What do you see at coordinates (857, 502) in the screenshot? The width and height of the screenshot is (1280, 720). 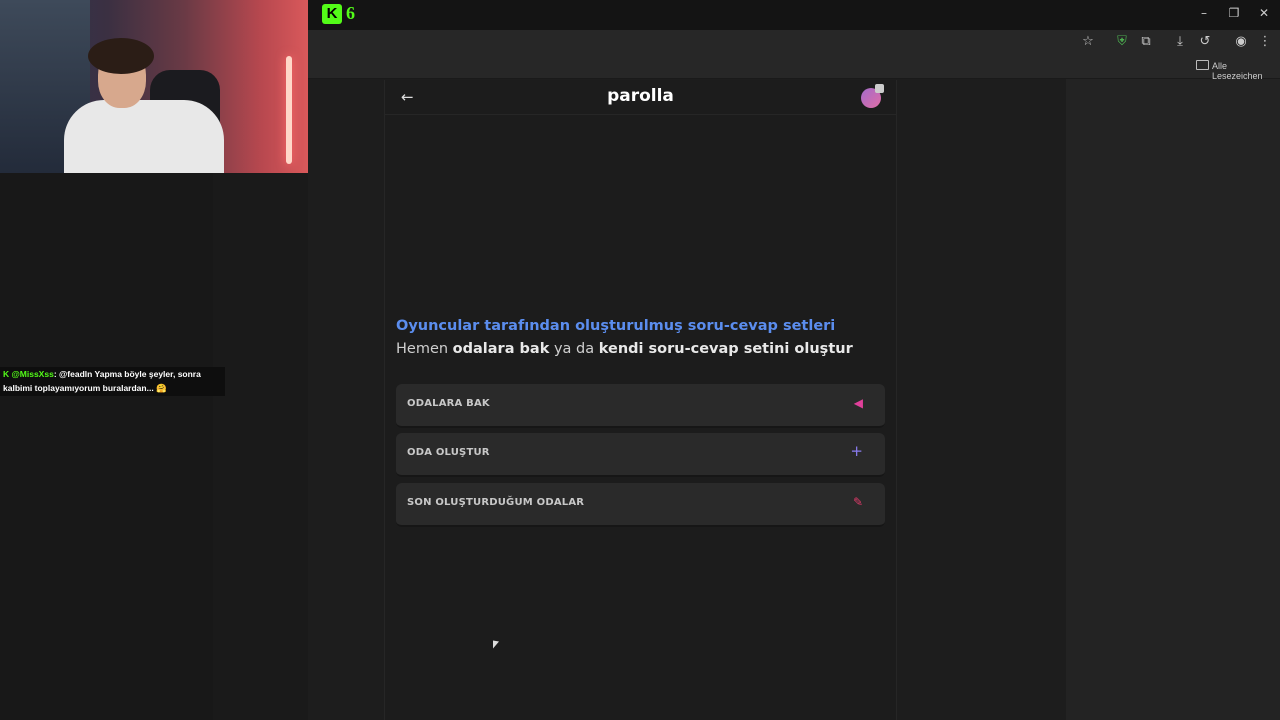 I see `pin-icon: ✎` at bounding box center [857, 502].